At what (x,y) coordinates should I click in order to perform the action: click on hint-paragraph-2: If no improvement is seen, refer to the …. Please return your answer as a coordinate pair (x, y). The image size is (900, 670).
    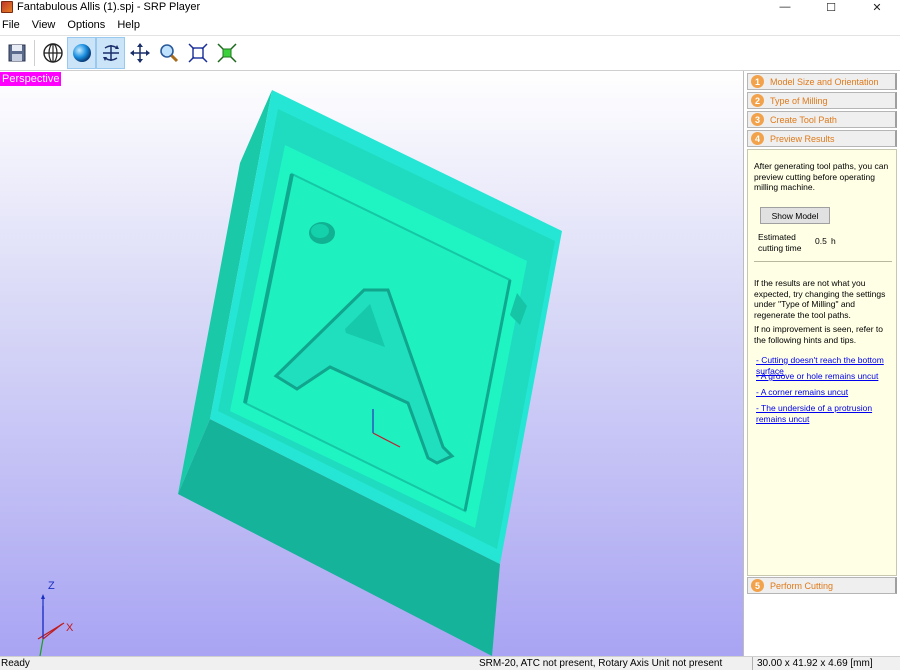
    Looking at the image, I should click on (818, 334).